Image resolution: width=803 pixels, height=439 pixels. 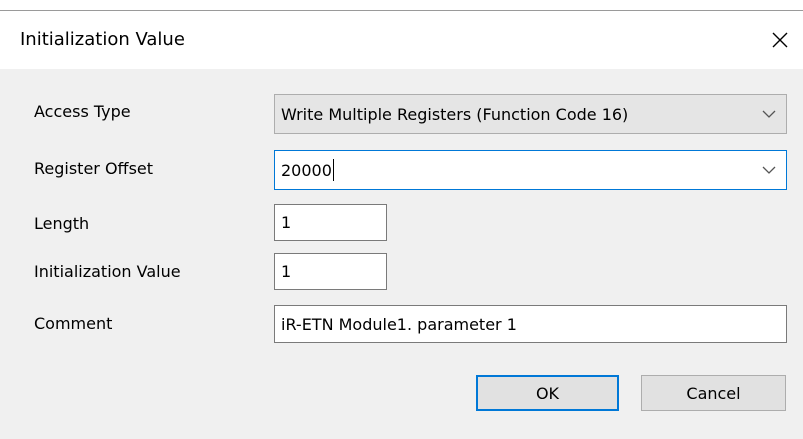 What do you see at coordinates (333, 170) in the screenshot?
I see `text-caret` at bounding box center [333, 170].